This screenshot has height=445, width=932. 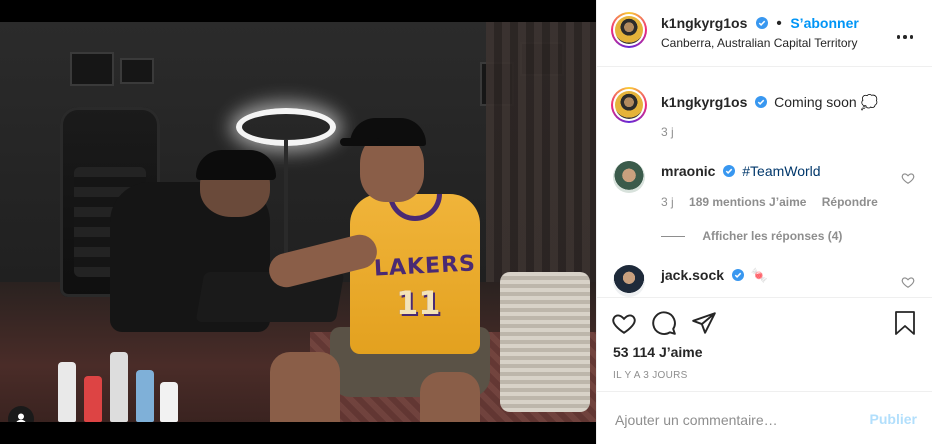 I want to click on comment-hashtag: #TeamWorld, so click(x=781, y=171).